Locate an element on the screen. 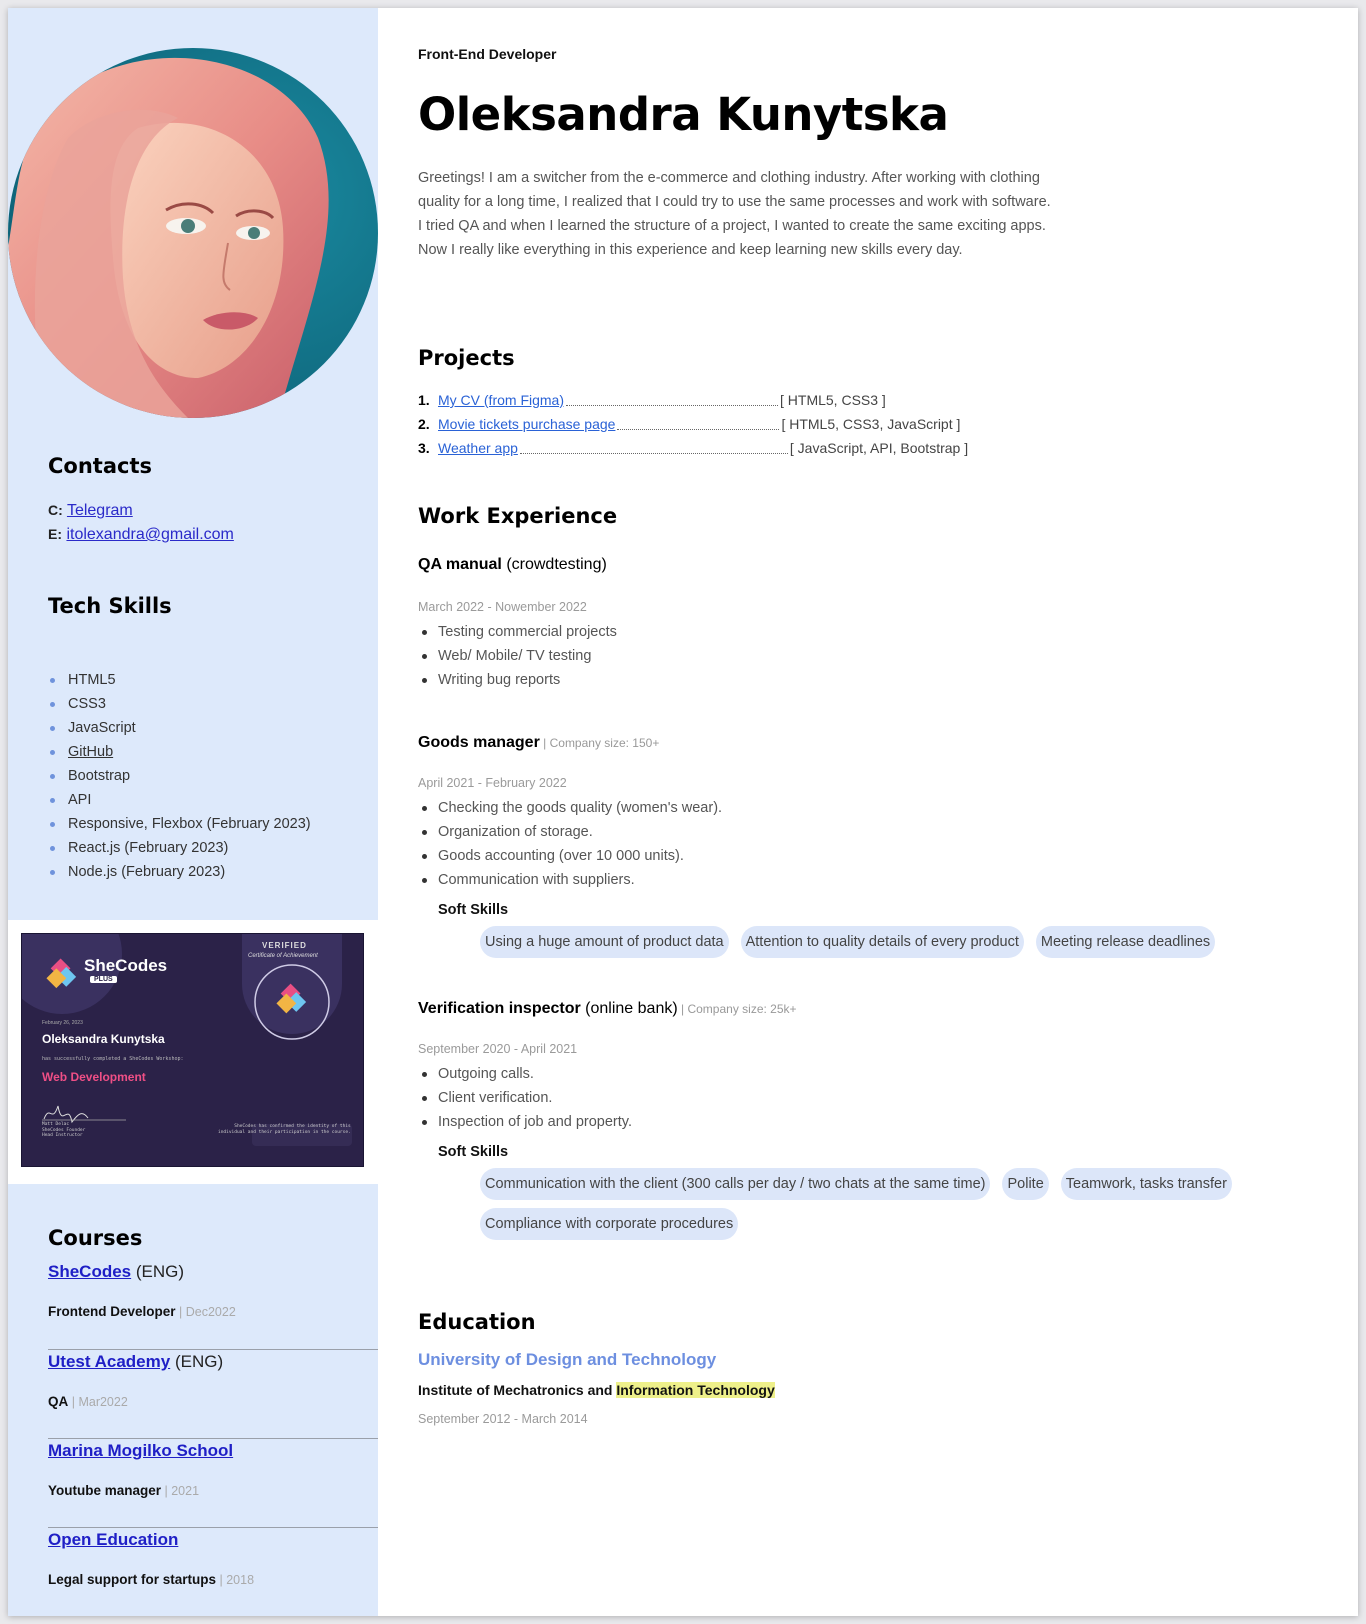 The width and height of the screenshot is (1366, 1624). contact-email: E: itolexandra@gmail.com is located at coordinates (141, 535).